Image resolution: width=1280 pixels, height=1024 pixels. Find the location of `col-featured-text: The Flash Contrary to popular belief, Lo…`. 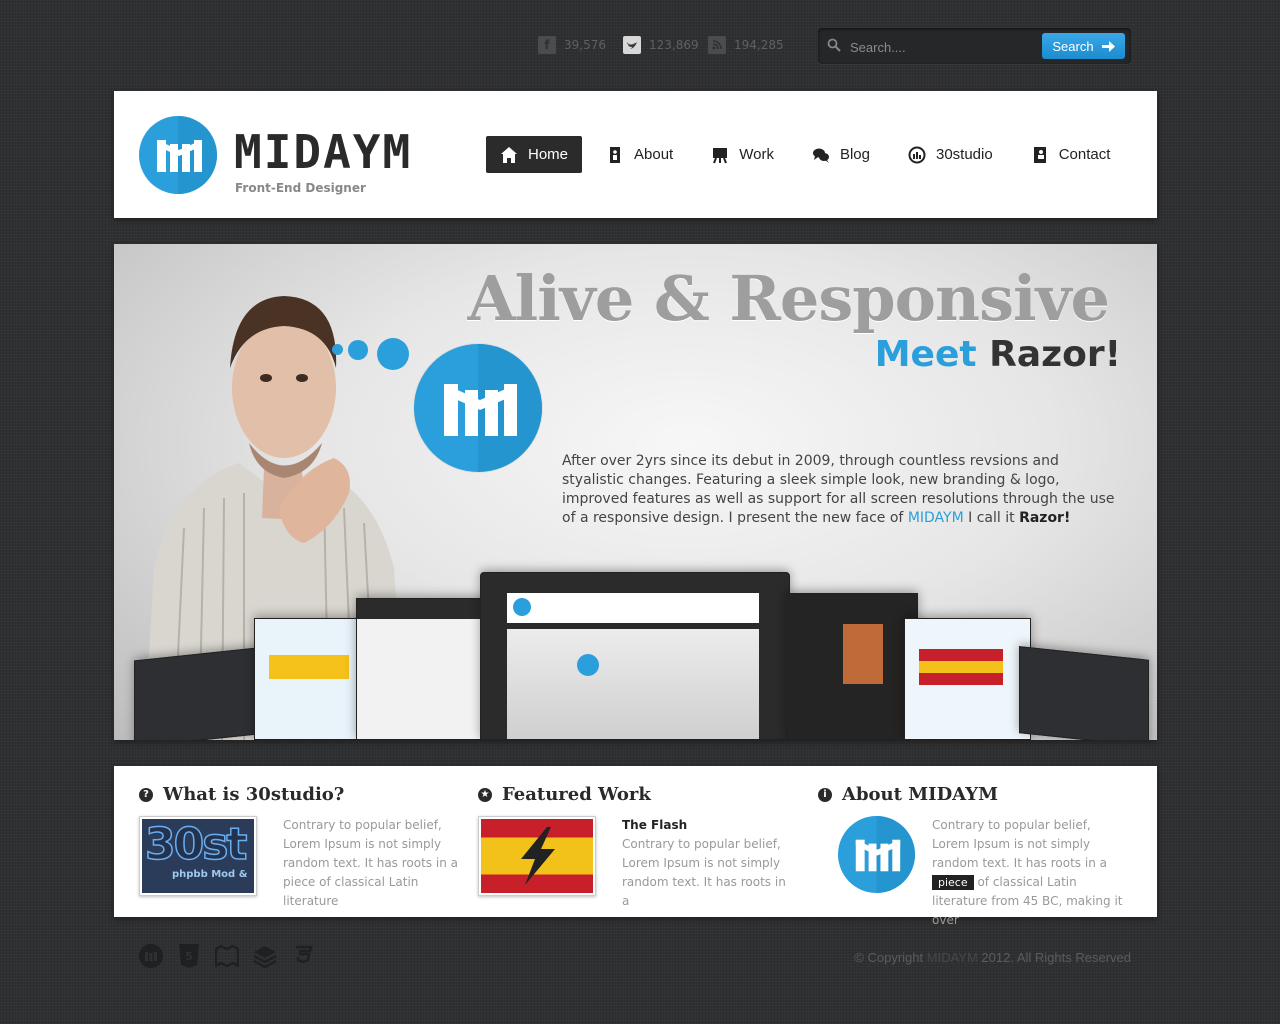

col-featured-text: The Flash Contrary to popular belief, Lo… is located at coordinates (707, 863).